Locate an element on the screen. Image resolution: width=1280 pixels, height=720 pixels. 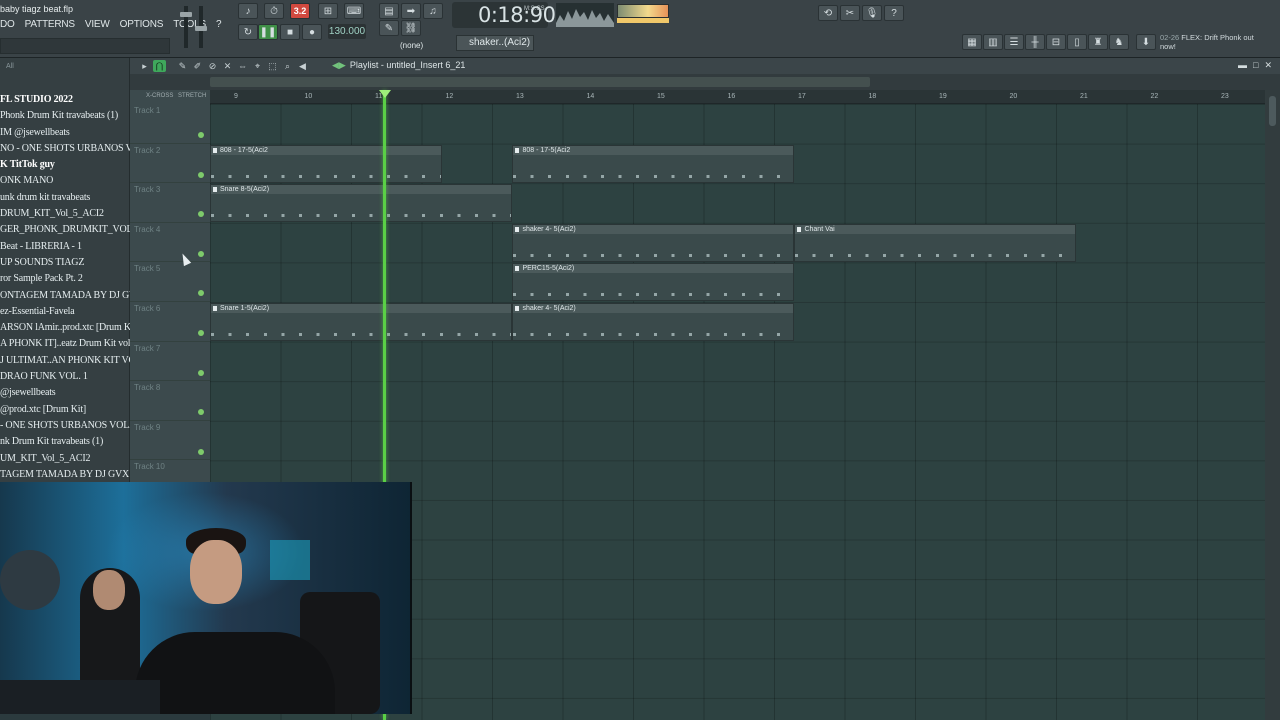
tempo-display: 130.000 is located at coordinates (347, 31).